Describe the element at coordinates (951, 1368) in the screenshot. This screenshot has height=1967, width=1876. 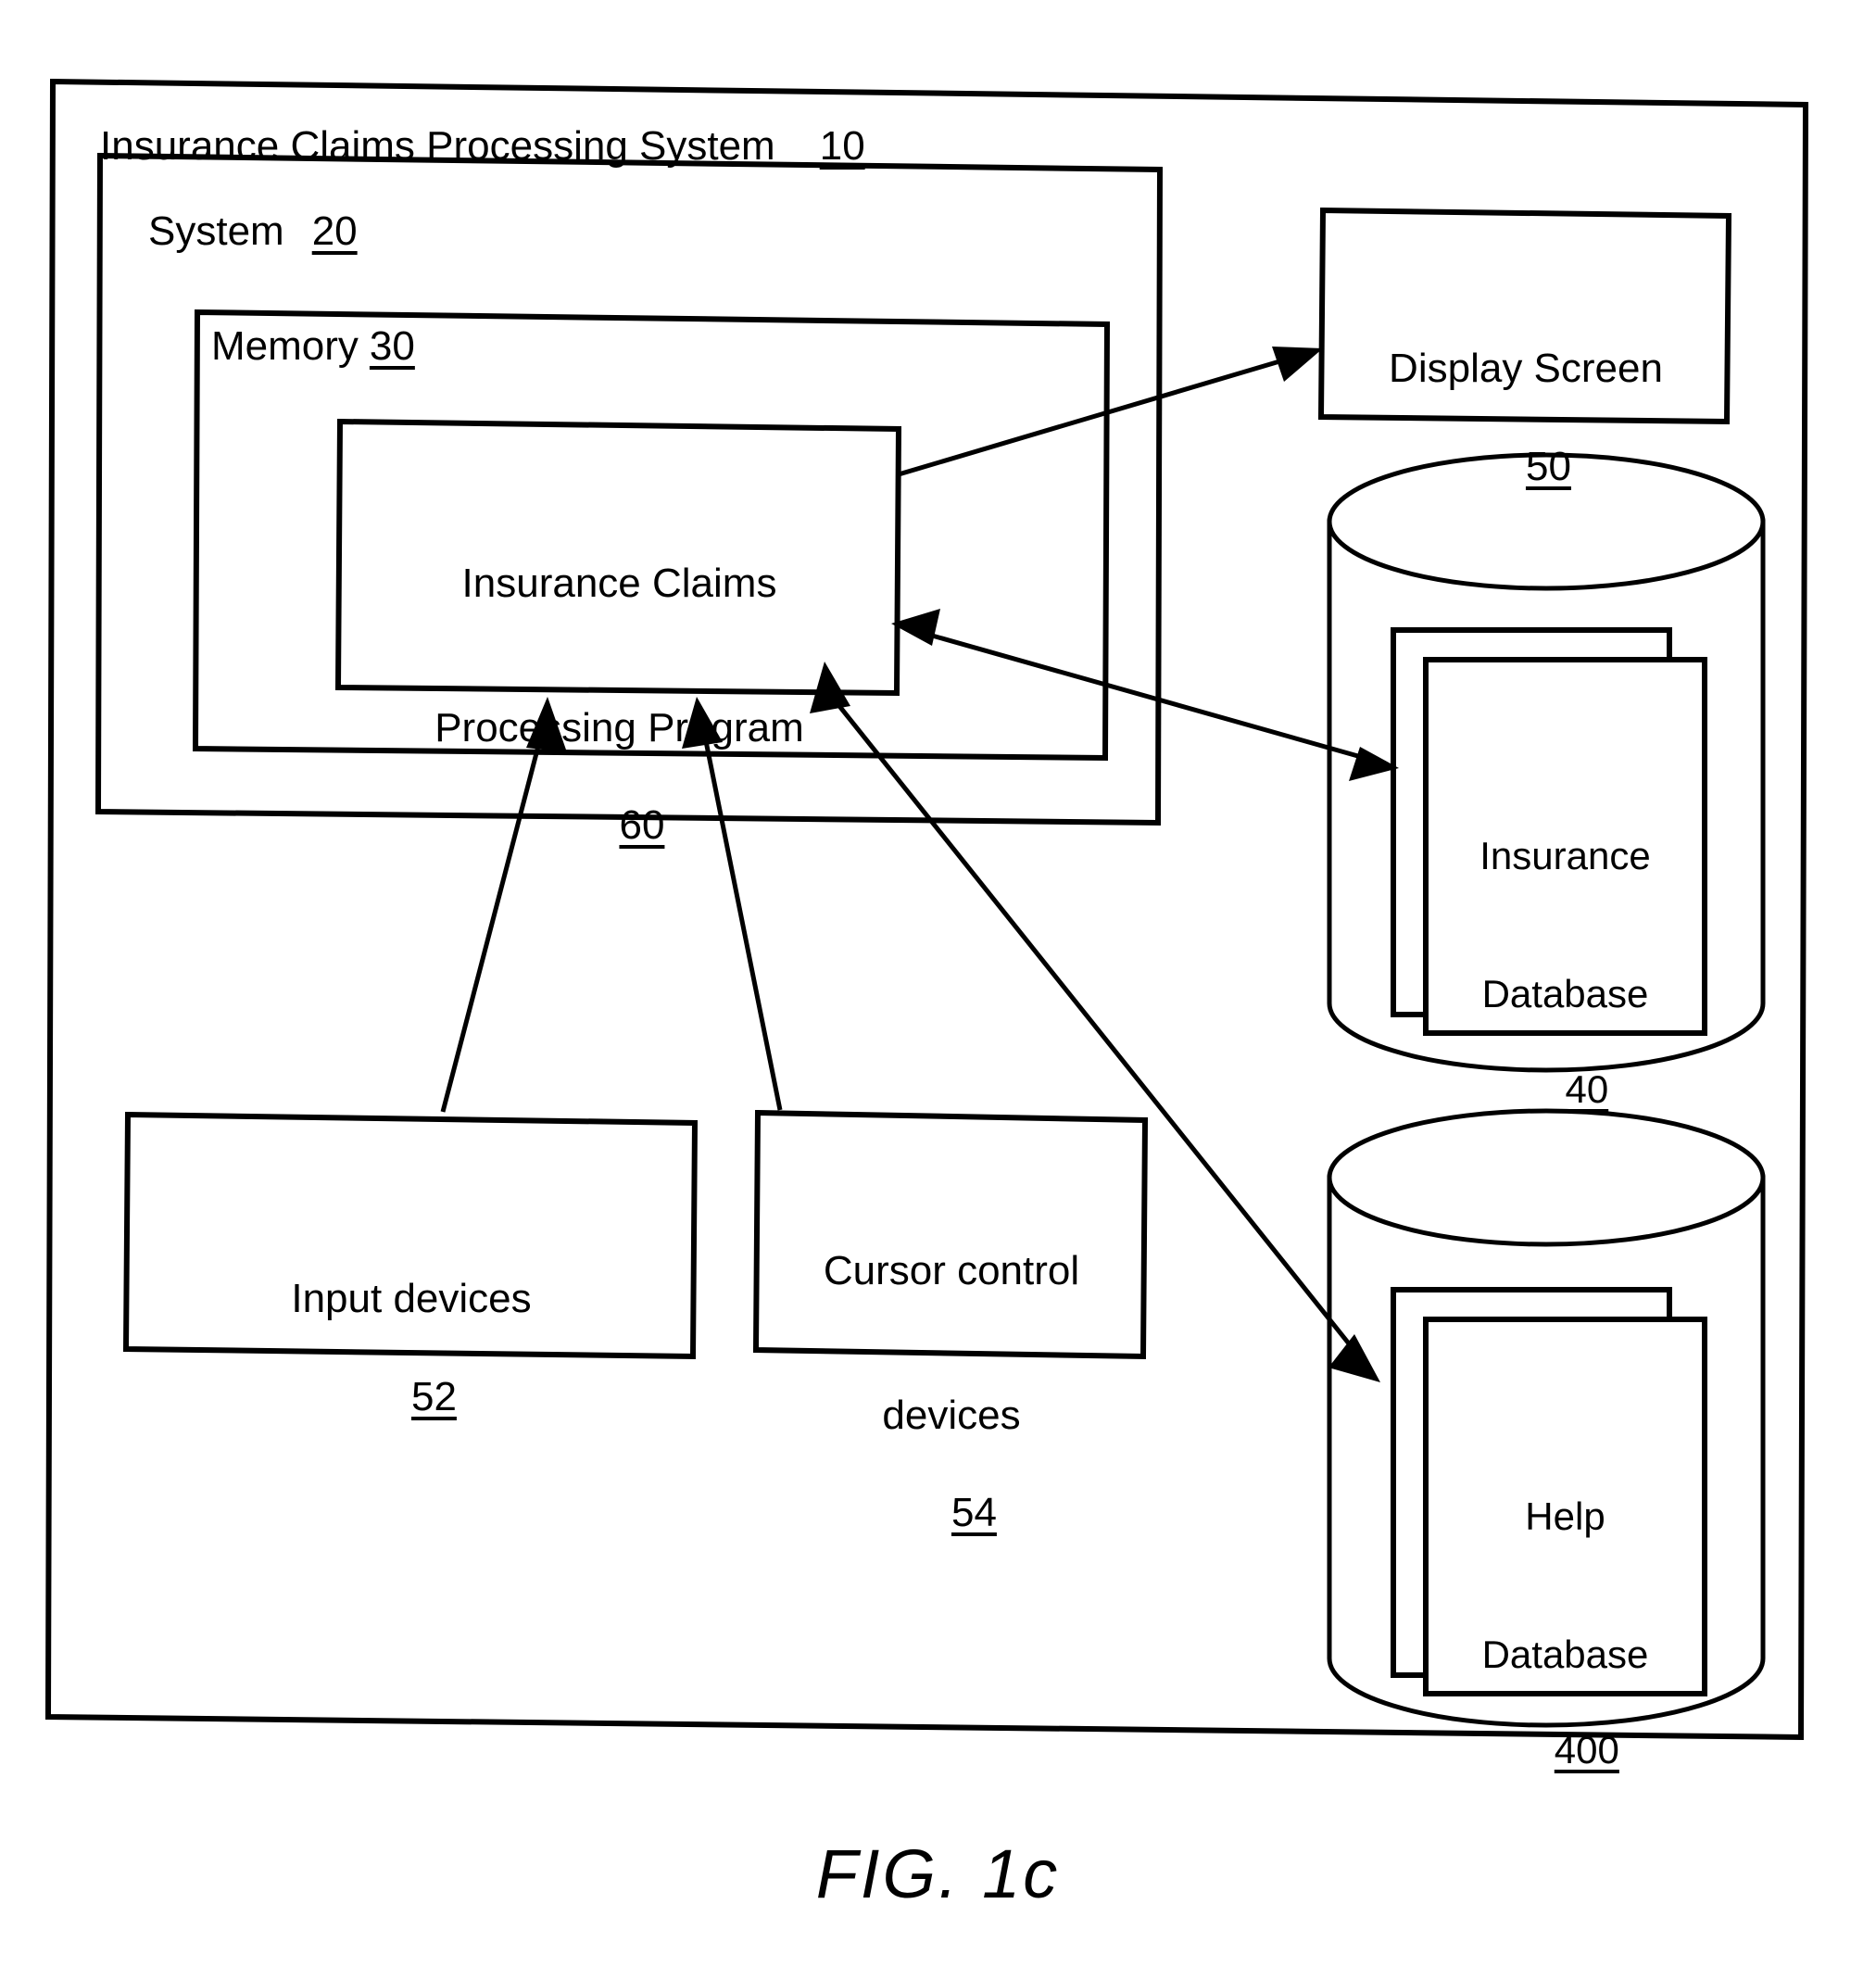
I see `cursor-control-devices-label: Cursor control devices 54` at that location.